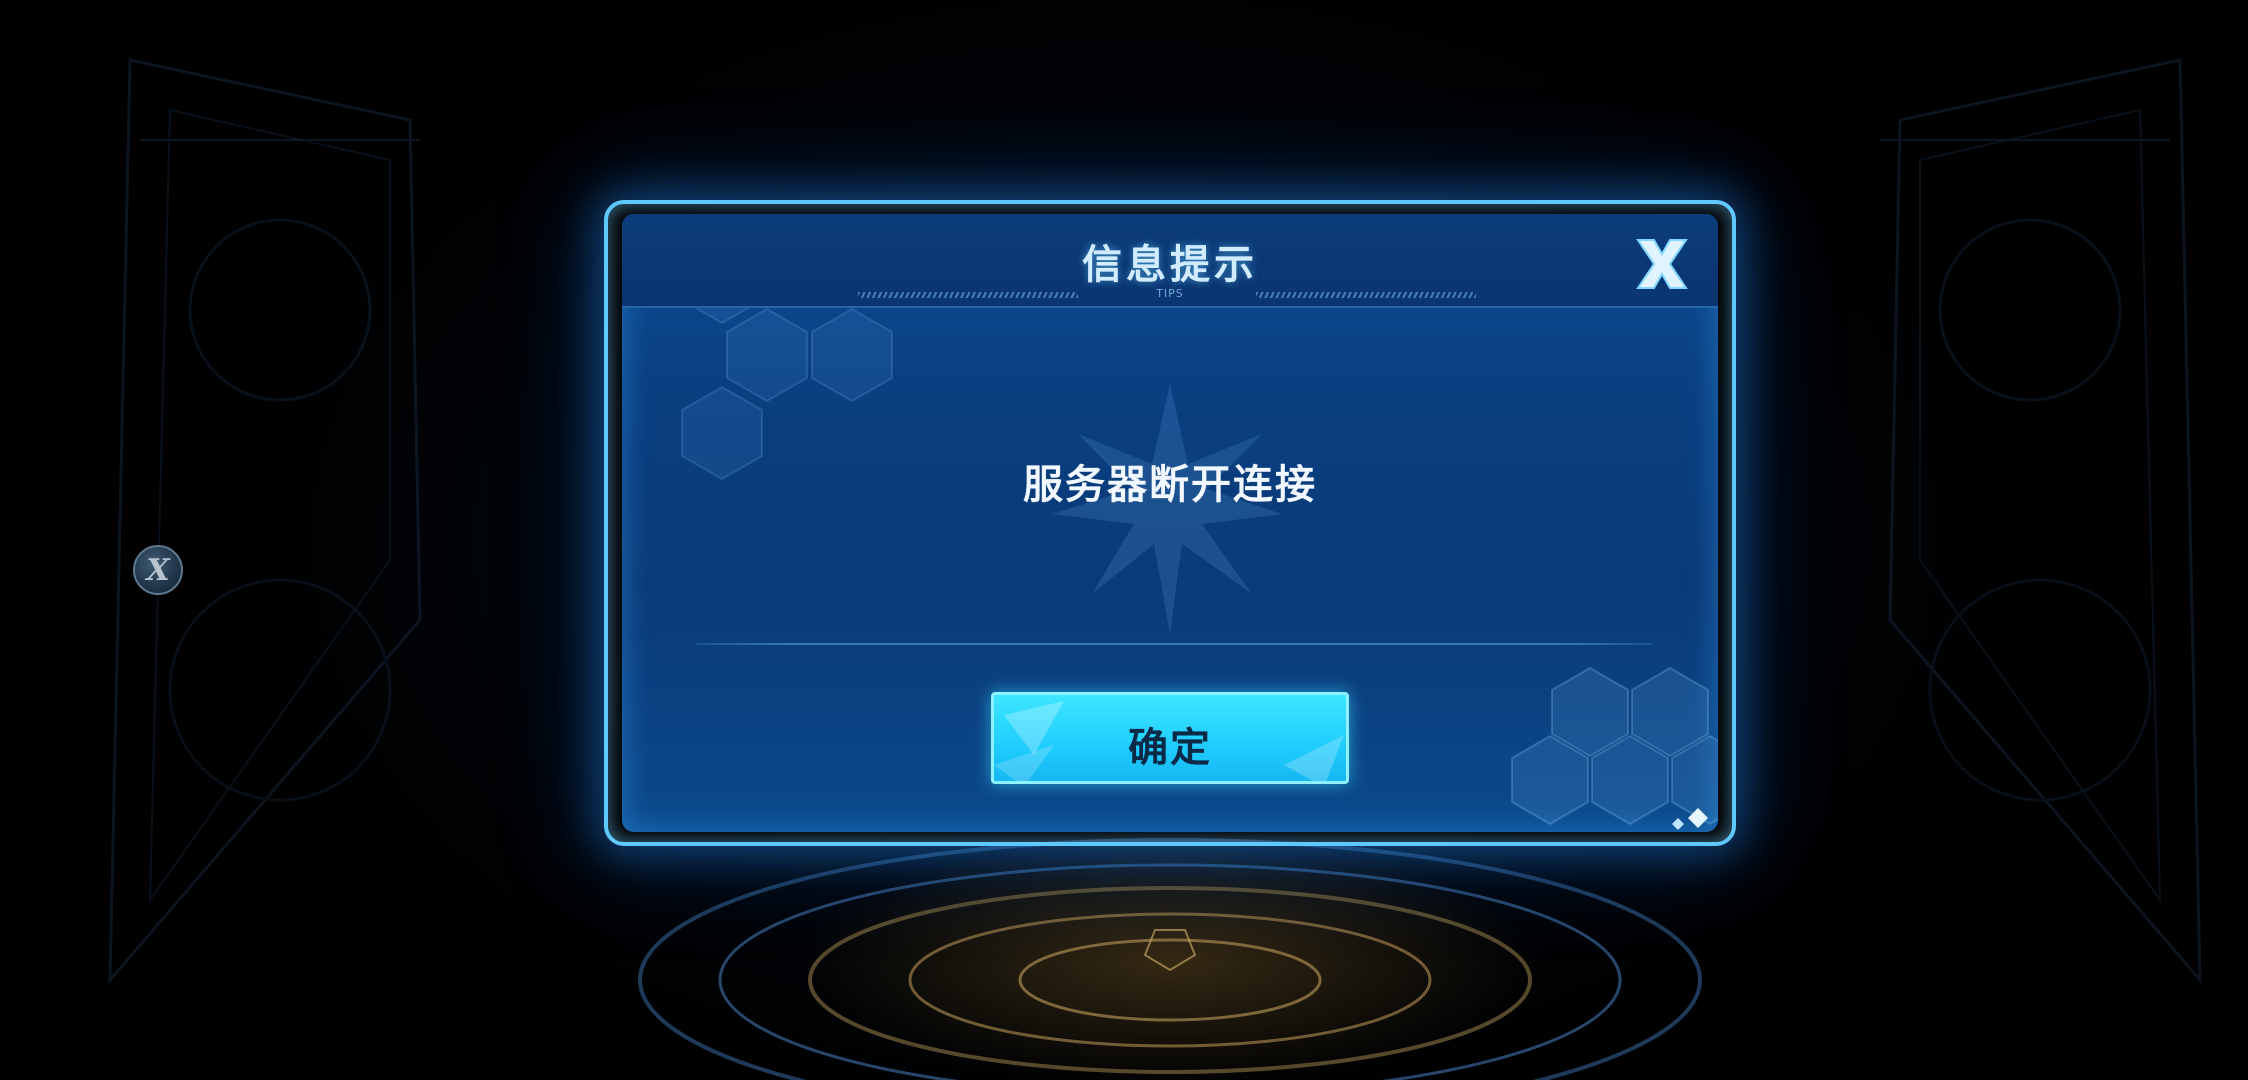 This screenshot has height=1080, width=2248. What do you see at coordinates (1170, 265) in the screenshot?
I see `dialog-title: 信息提示` at bounding box center [1170, 265].